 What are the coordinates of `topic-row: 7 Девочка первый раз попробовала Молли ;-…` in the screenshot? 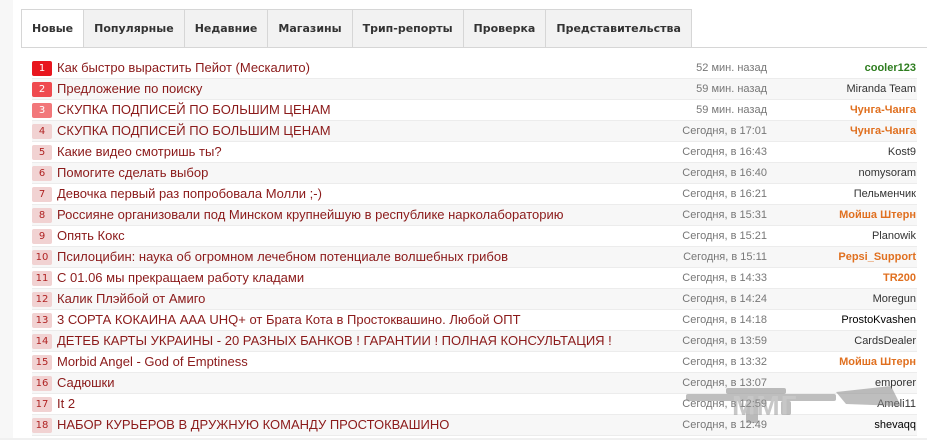 It's located at (474, 194).